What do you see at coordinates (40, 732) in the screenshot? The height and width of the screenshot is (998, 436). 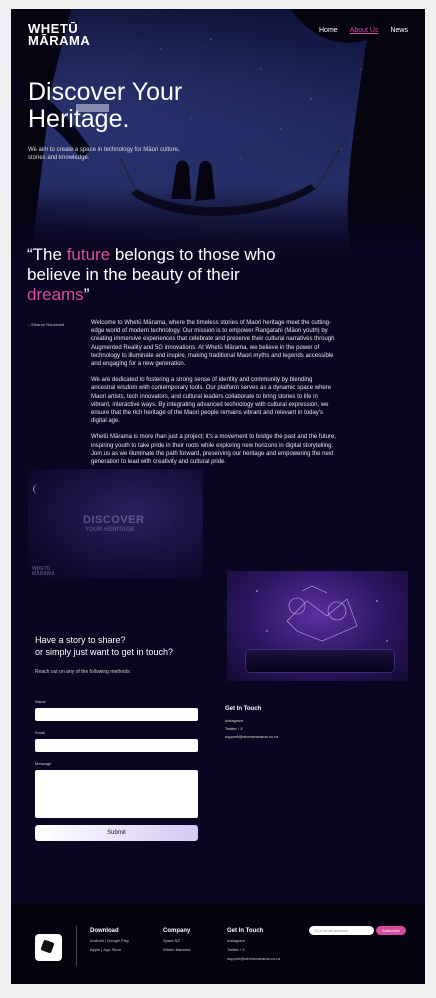 I see `email-label: Email` at bounding box center [40, 732].